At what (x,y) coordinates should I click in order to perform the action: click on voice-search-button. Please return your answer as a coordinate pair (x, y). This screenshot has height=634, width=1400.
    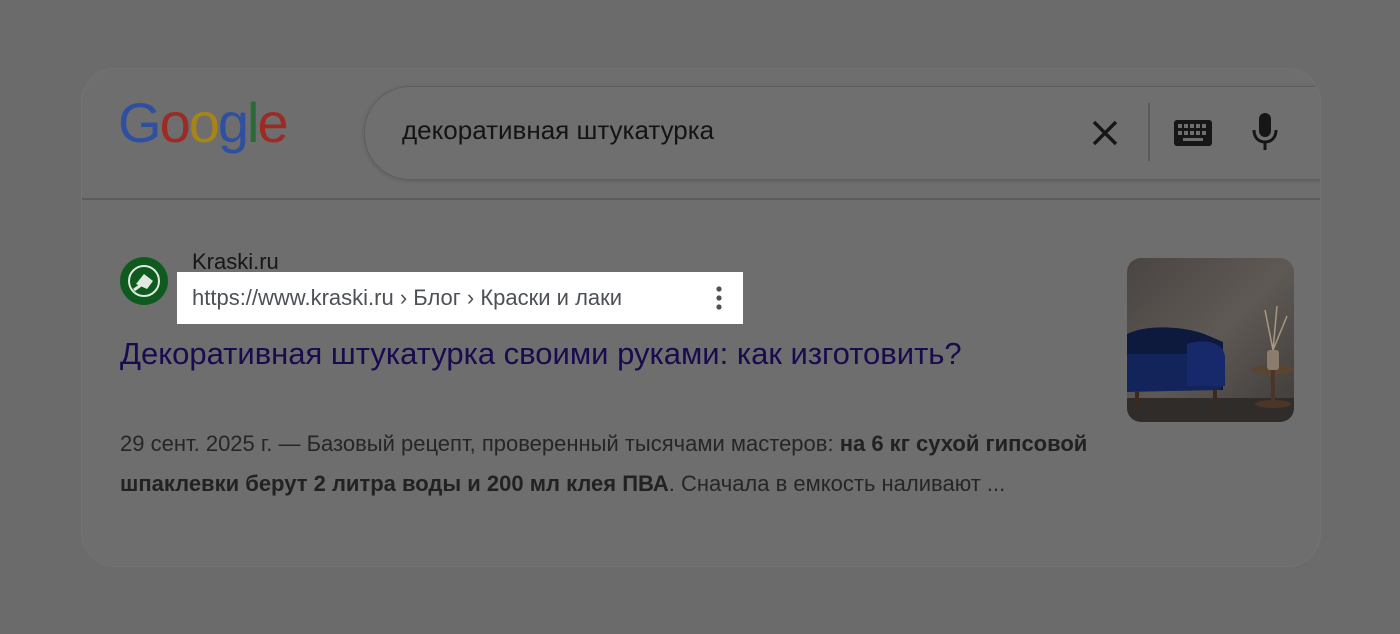
    Looking at the image, I should click on (1265, 132).